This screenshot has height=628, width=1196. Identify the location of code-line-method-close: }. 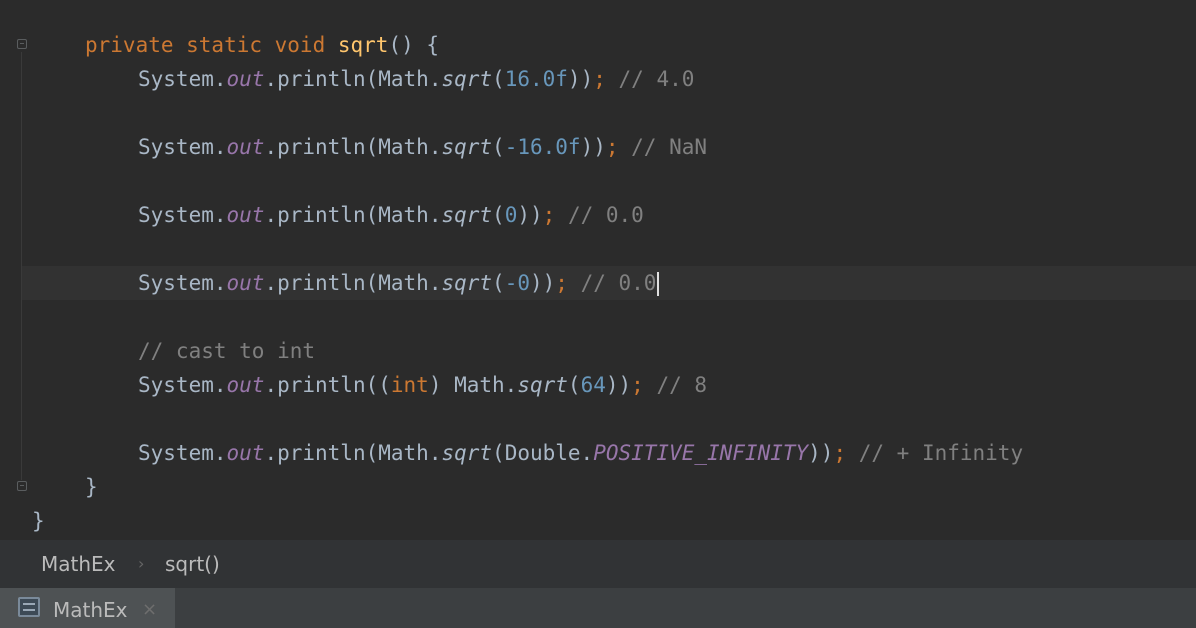
(91, 487).